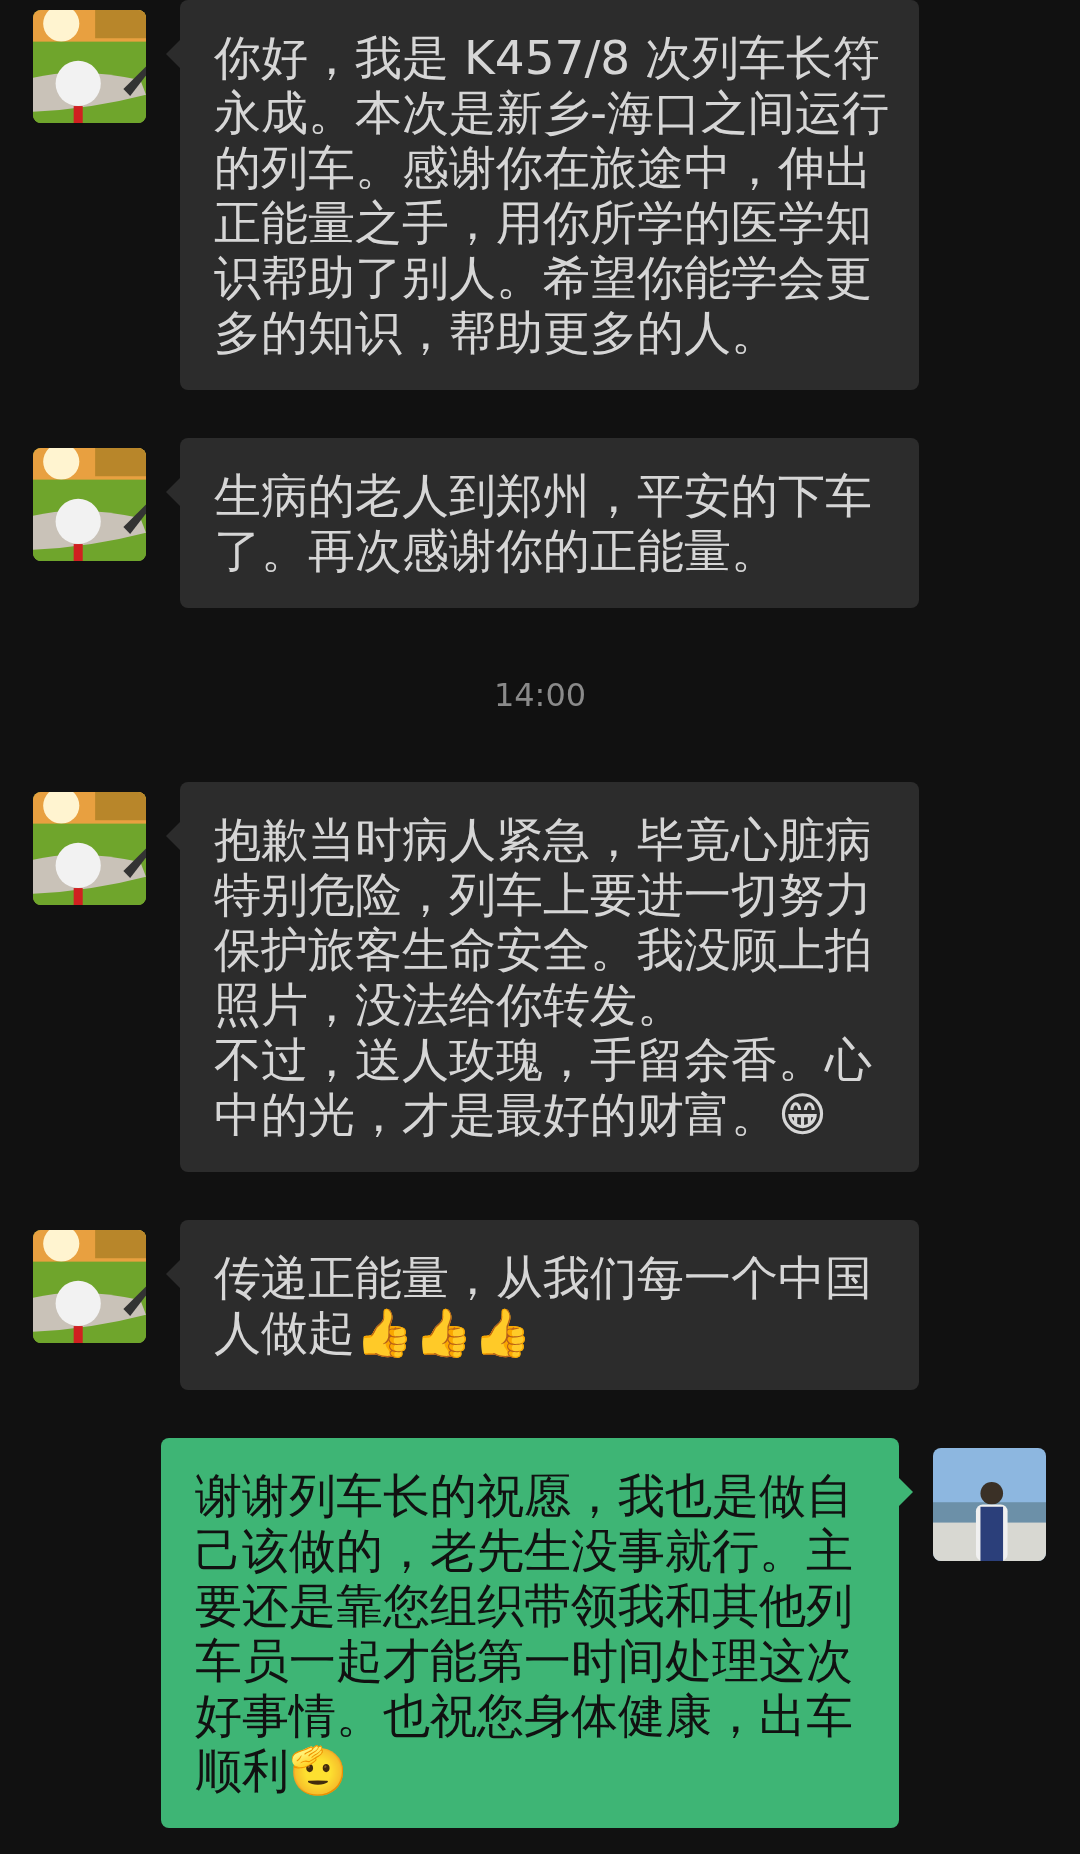 The height and width of the screenshot is (1854, 1080). I want to click on message-text: 抱歉当时病人紧急，毕竟心脏病特别危险，列车上要进一切努力保护旅客生命安全。我没顾上拍照片，没法给你转发。, so click(543, 922).